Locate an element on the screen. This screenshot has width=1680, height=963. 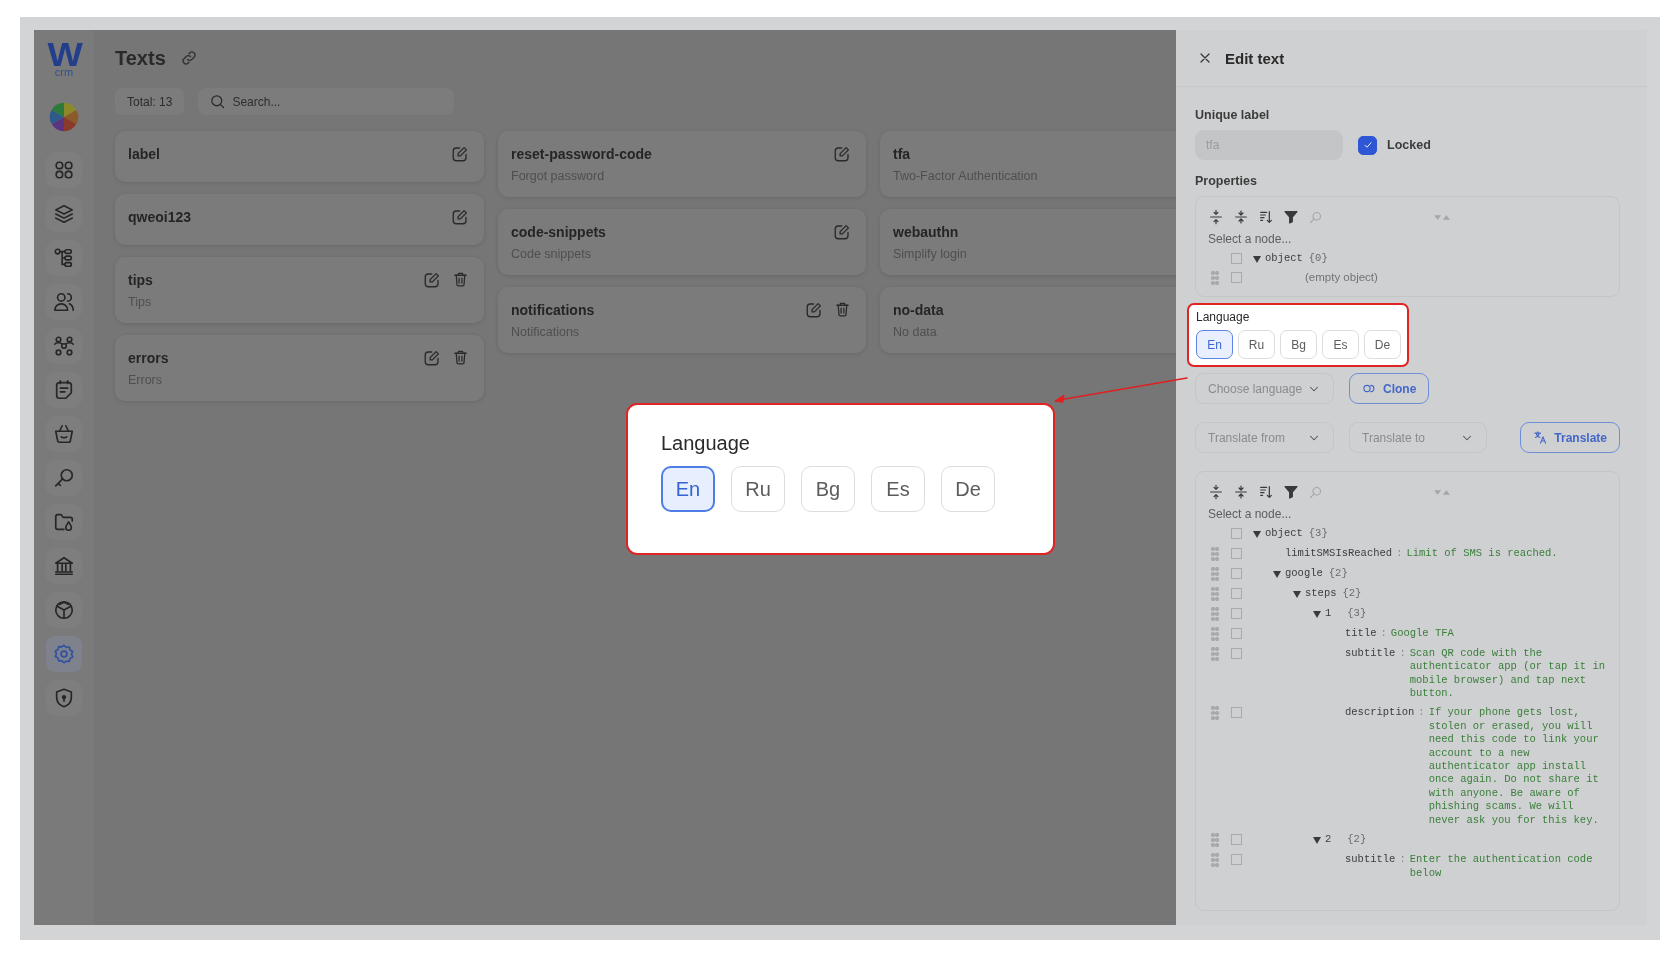
text-card: qweoi123 is located at coordinates (299, 219).